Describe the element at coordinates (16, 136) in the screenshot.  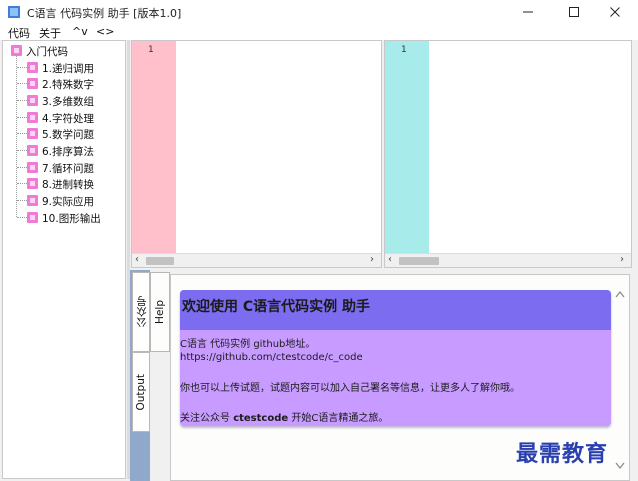
I see `tree-line` at that location.